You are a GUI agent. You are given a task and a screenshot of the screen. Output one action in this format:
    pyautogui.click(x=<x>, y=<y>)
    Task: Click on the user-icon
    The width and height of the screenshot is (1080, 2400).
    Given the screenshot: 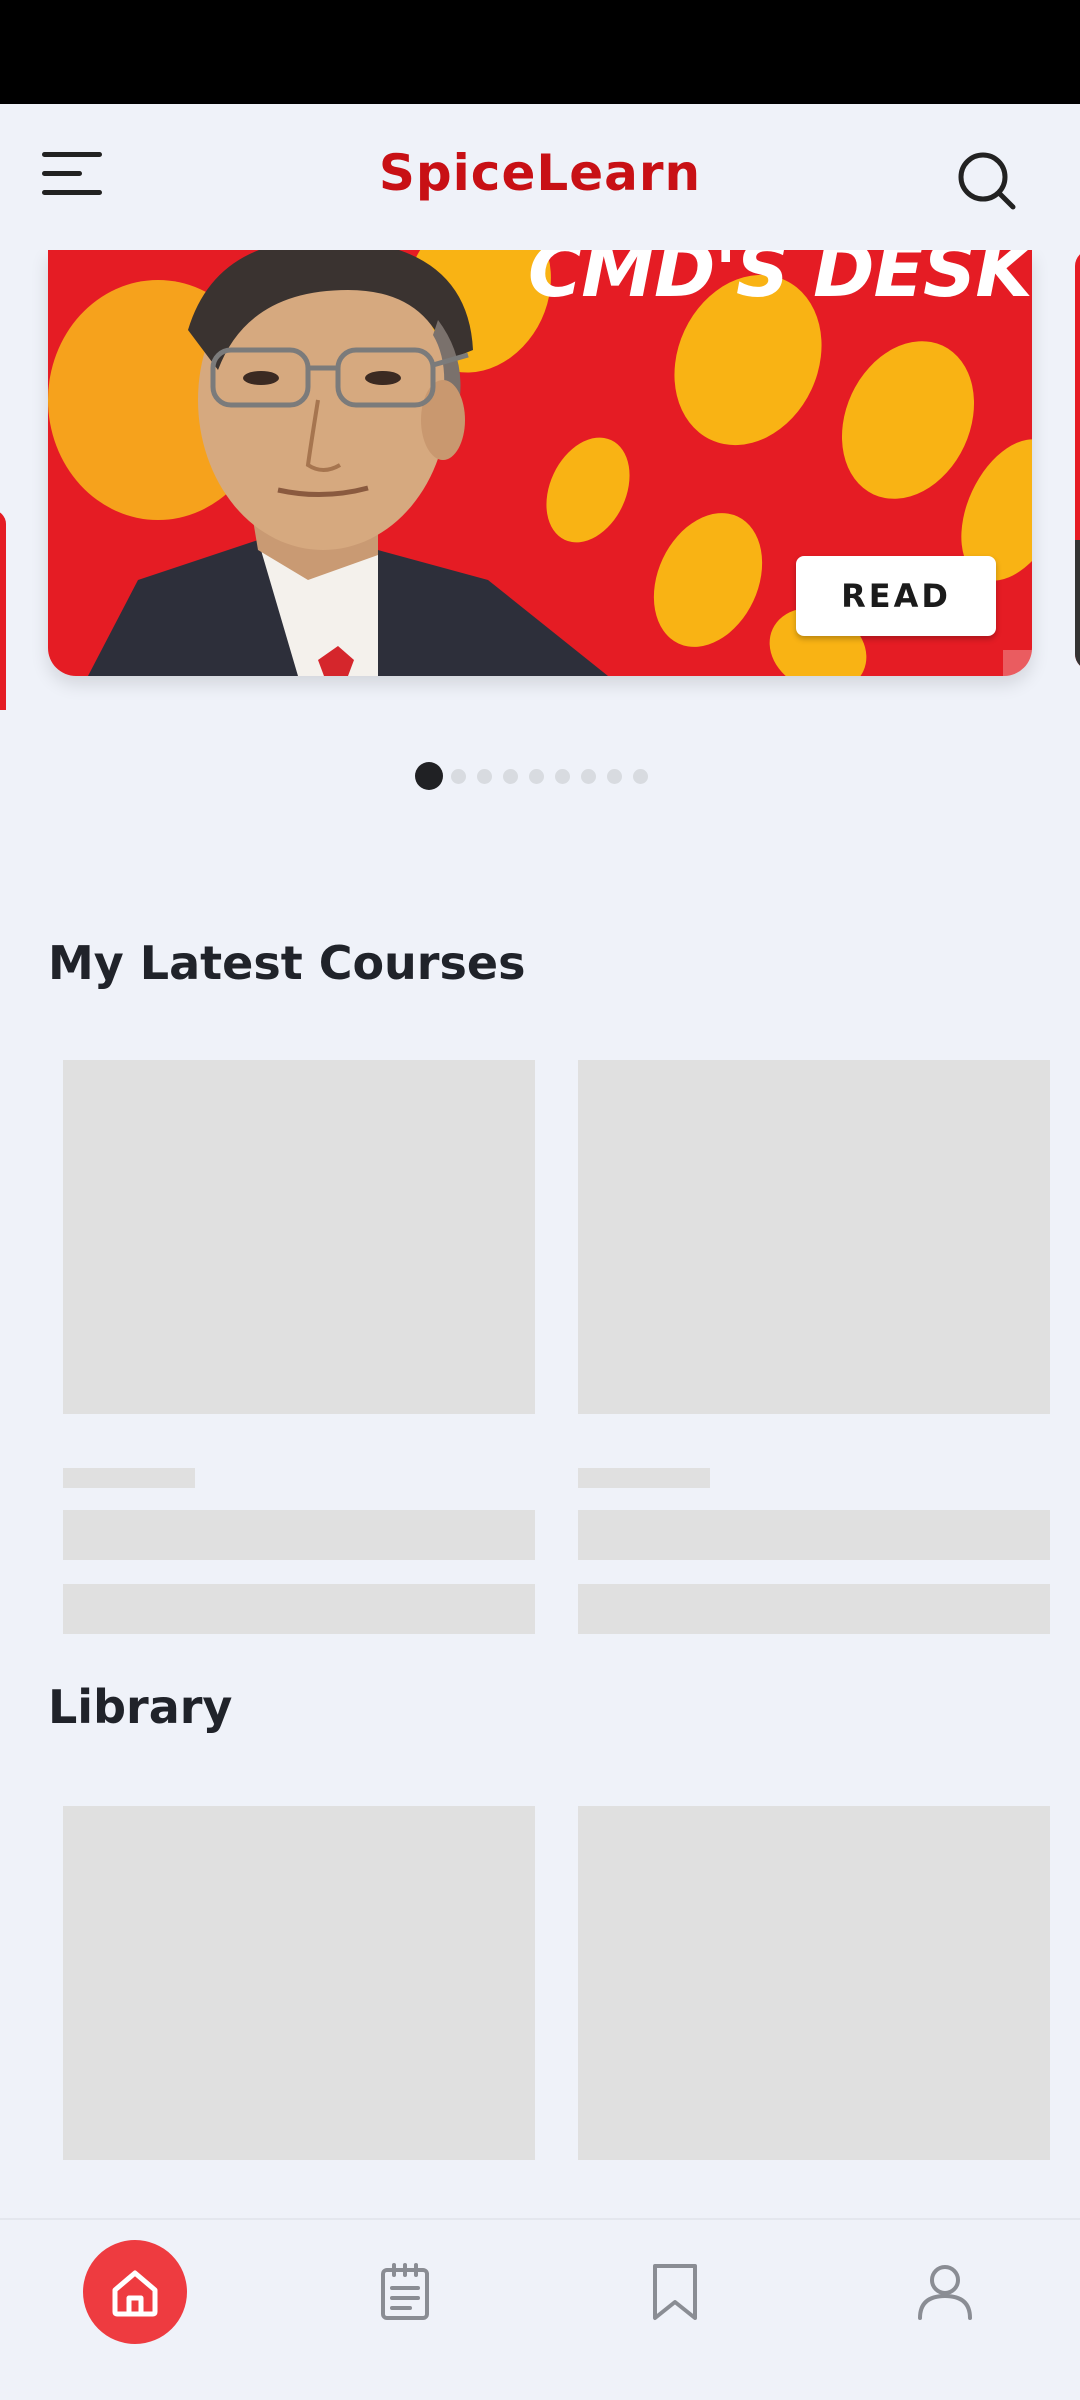 What is the action you would take?
    pyautogui.click(x=945, y=2292)
    